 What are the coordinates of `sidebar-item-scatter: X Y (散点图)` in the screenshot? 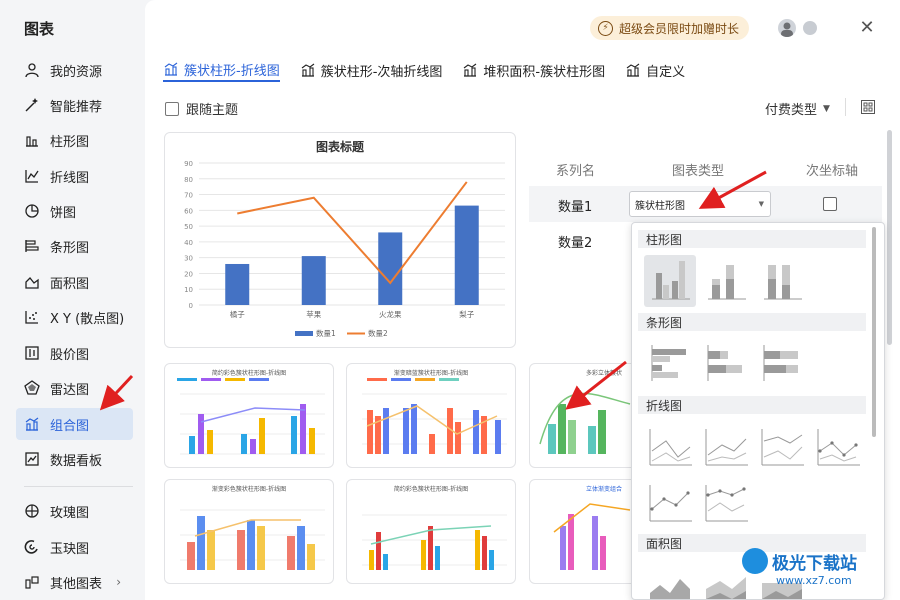 It's located at (74, 317).